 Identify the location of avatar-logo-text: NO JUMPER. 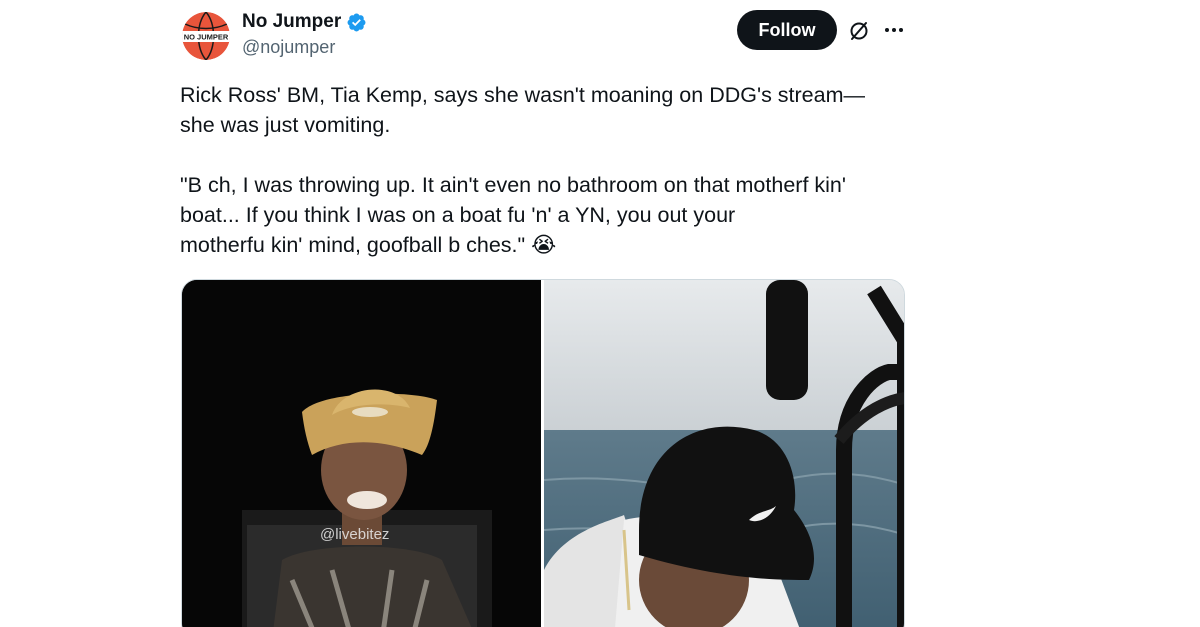
(206, 37).